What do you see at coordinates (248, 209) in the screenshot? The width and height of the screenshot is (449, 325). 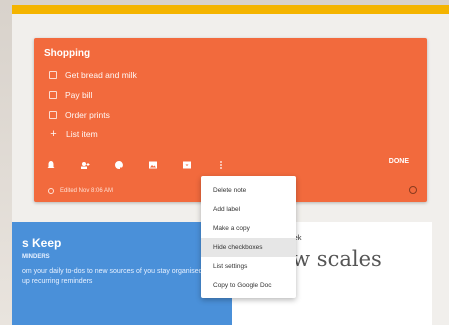 I see `menu-item-add-label: Add label` at bounding box center [248, 209].